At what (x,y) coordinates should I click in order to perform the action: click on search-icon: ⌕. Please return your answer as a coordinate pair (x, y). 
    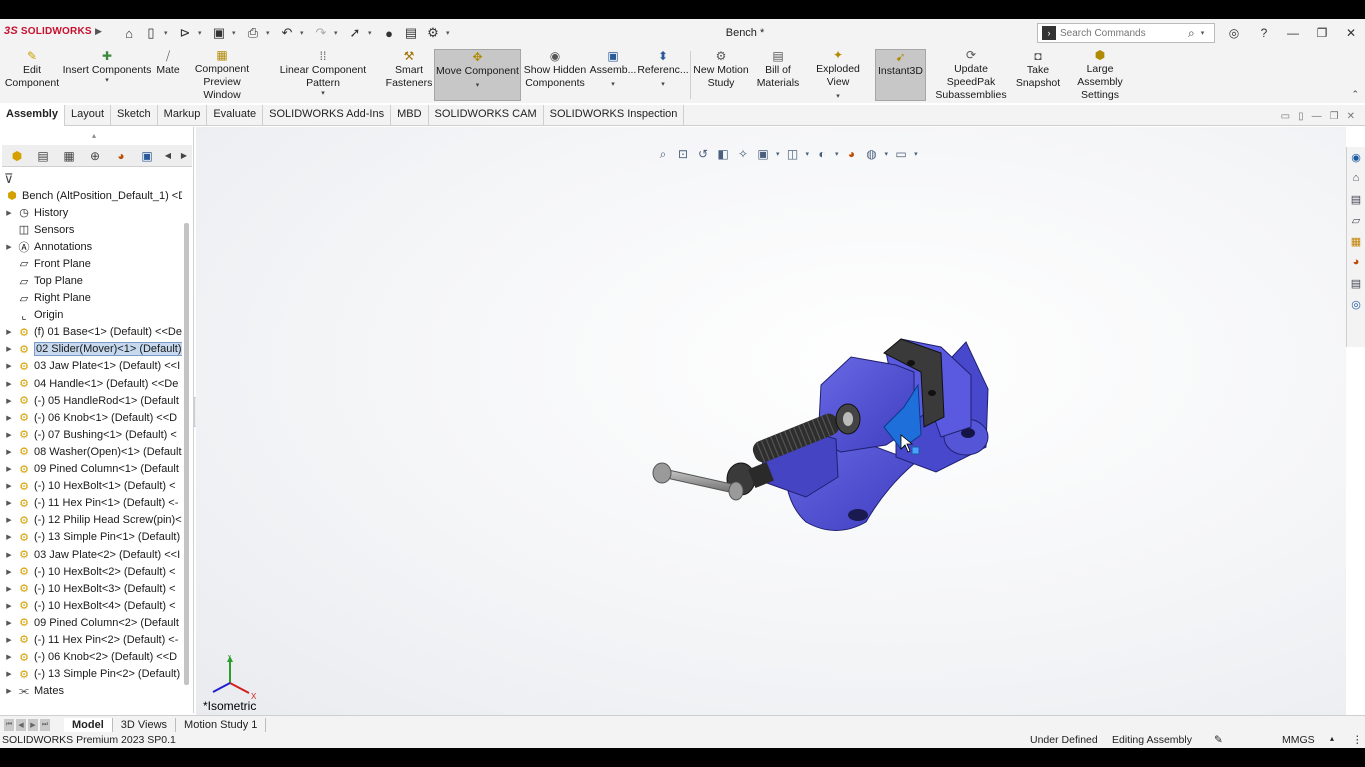
    Looking at the image, I should click on (1191, 33).